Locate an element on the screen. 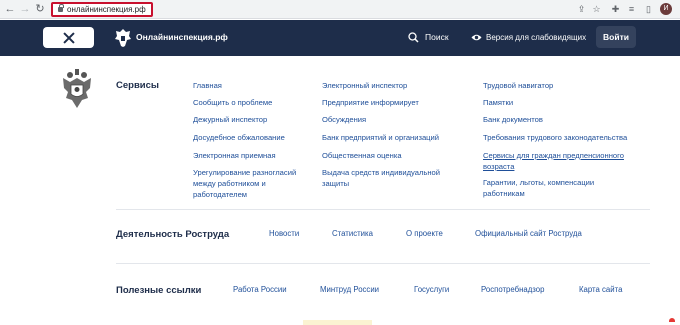 This screenshot has width=680, height=325. service-link-memos: Памятки is located at coordinates (565, 102).